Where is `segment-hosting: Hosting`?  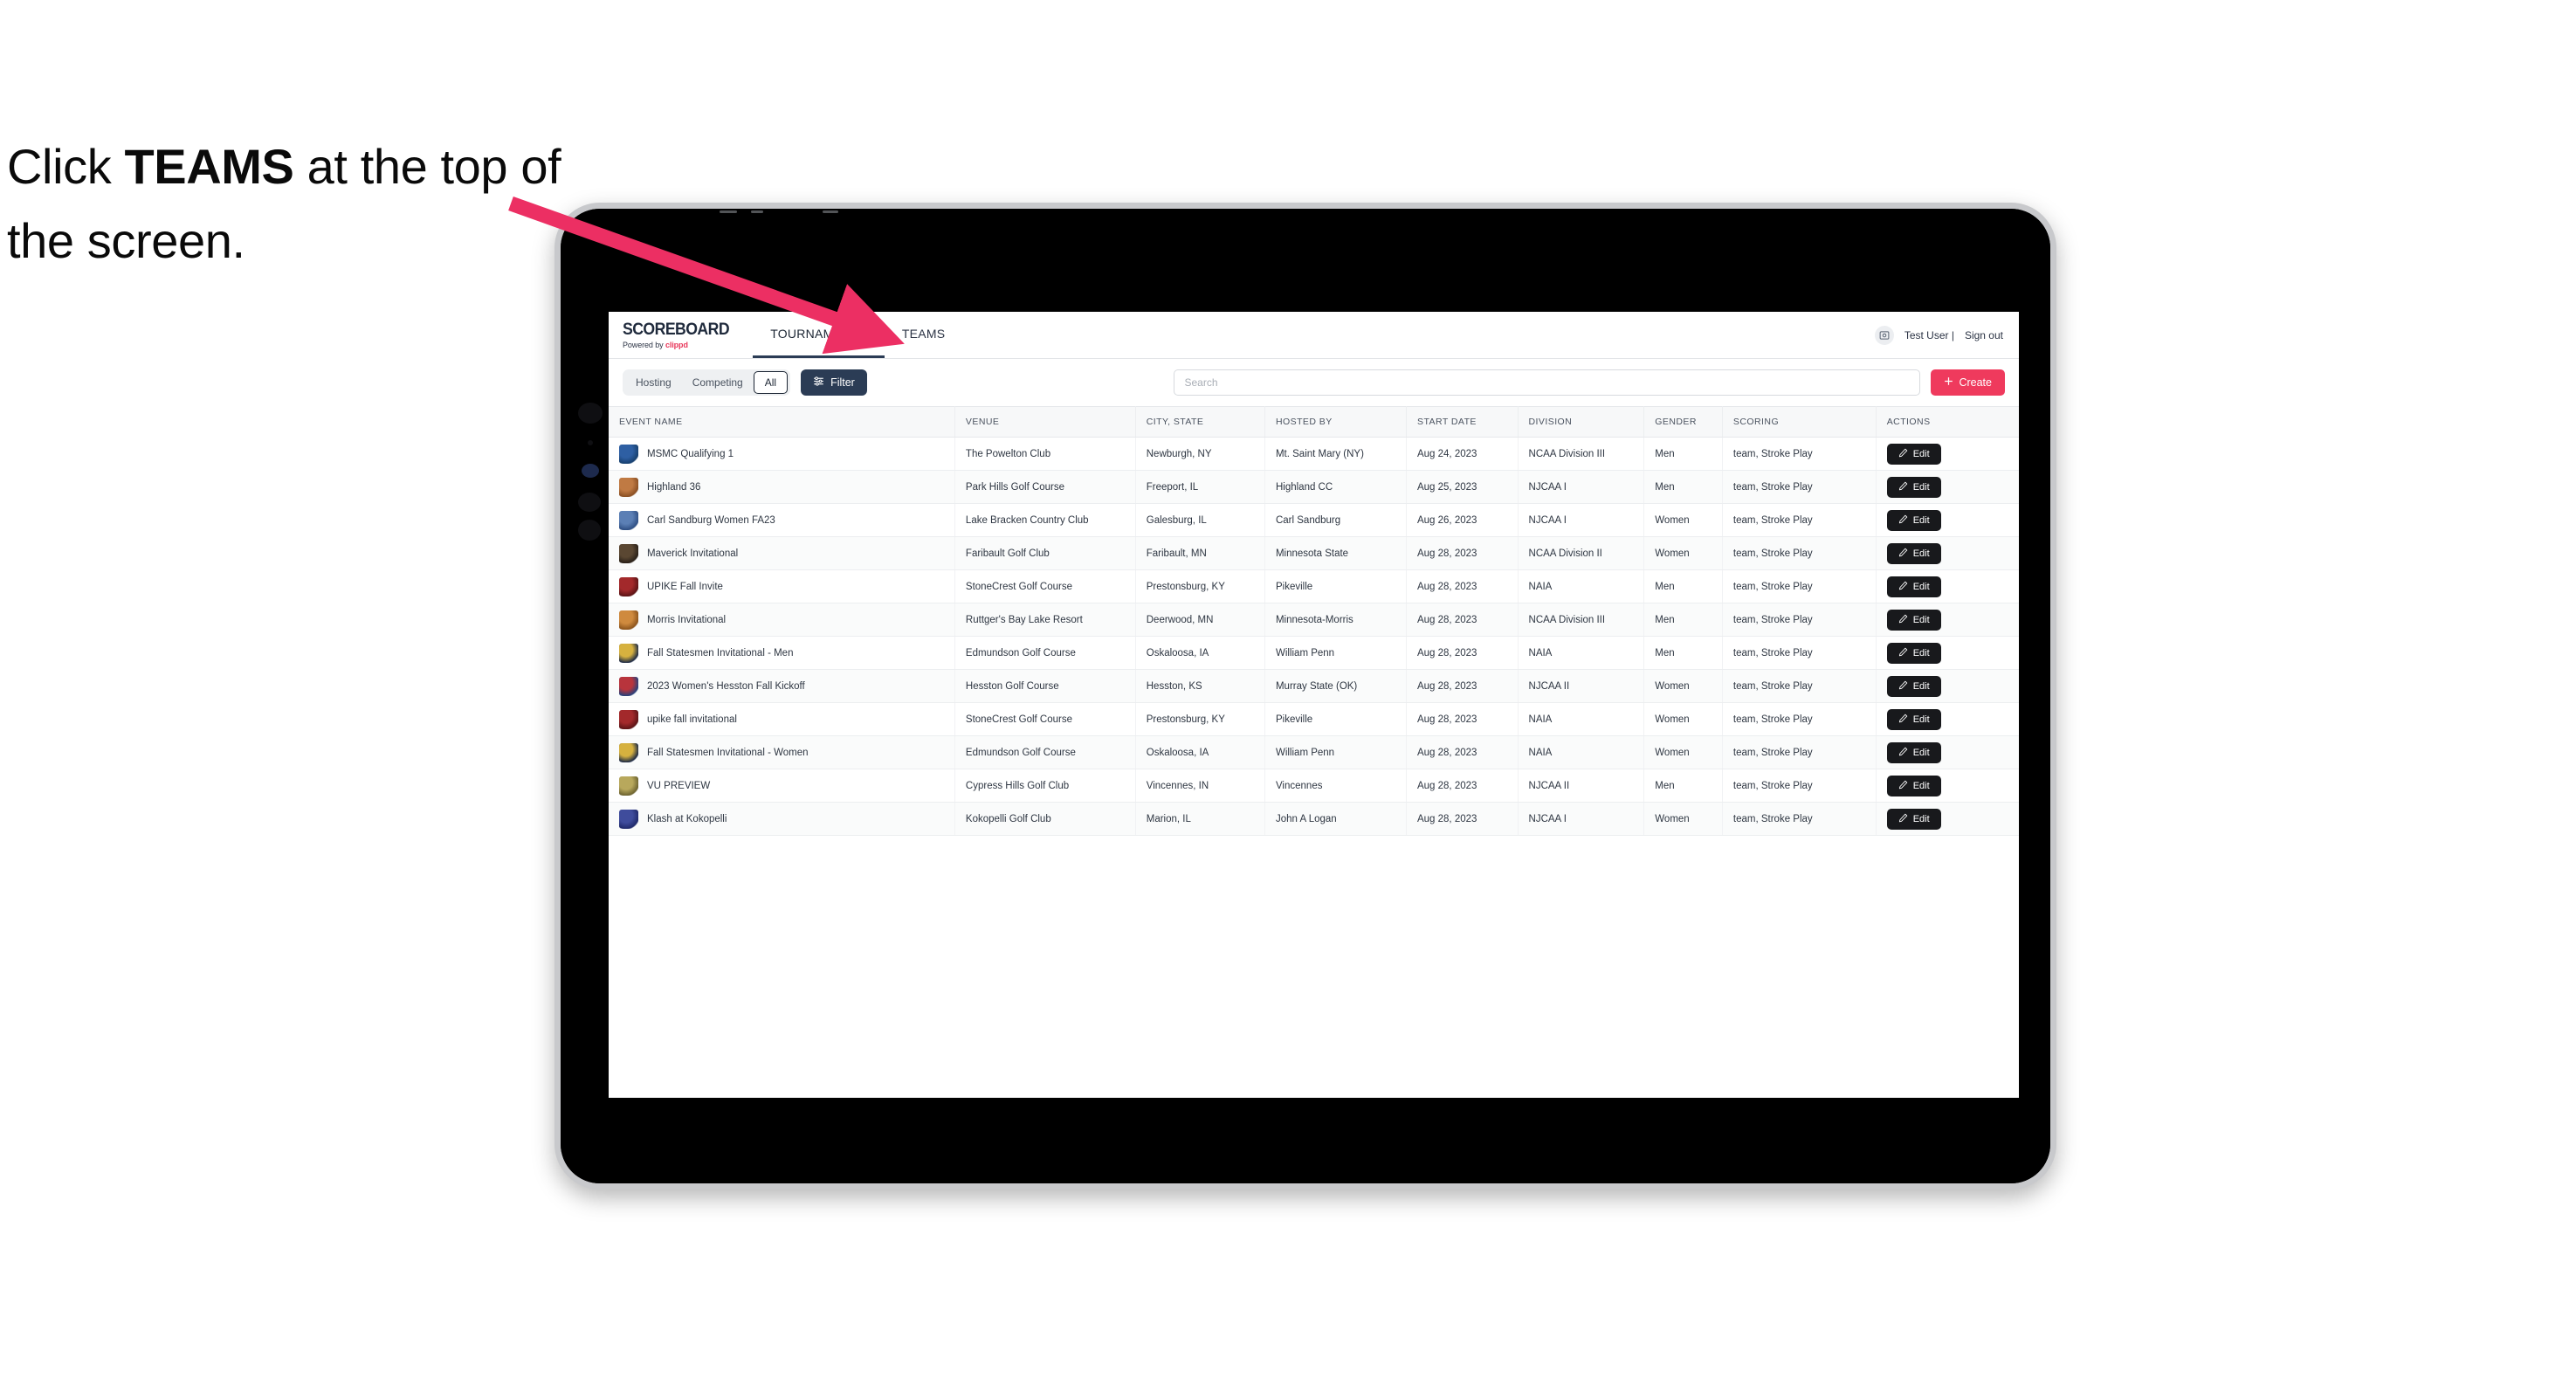 segment-hosting: Hosting is located at coordinates (653, 382).